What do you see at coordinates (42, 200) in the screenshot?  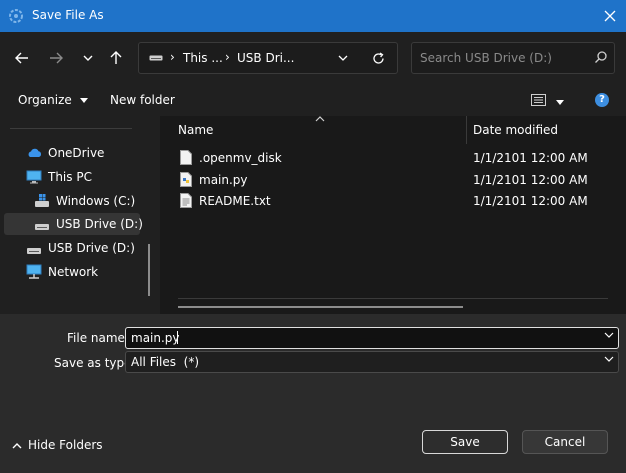 I see `windows-drive-icon` at bounding box center [42, 200].